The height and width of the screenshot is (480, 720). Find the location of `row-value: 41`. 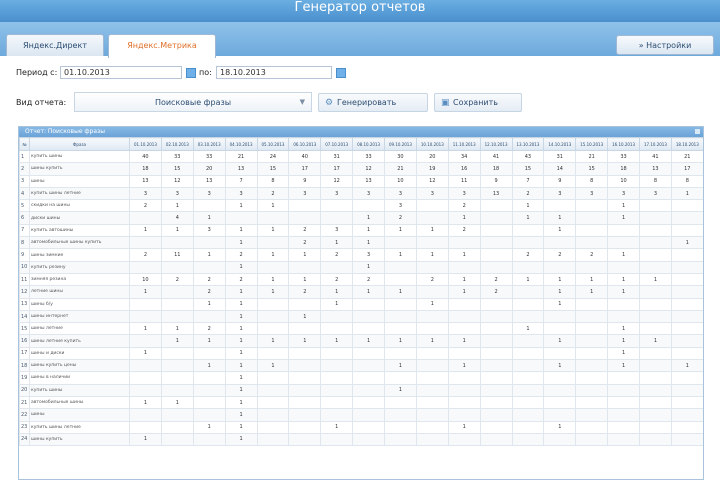

row-value: 41 is located at coordinates (655, 156).